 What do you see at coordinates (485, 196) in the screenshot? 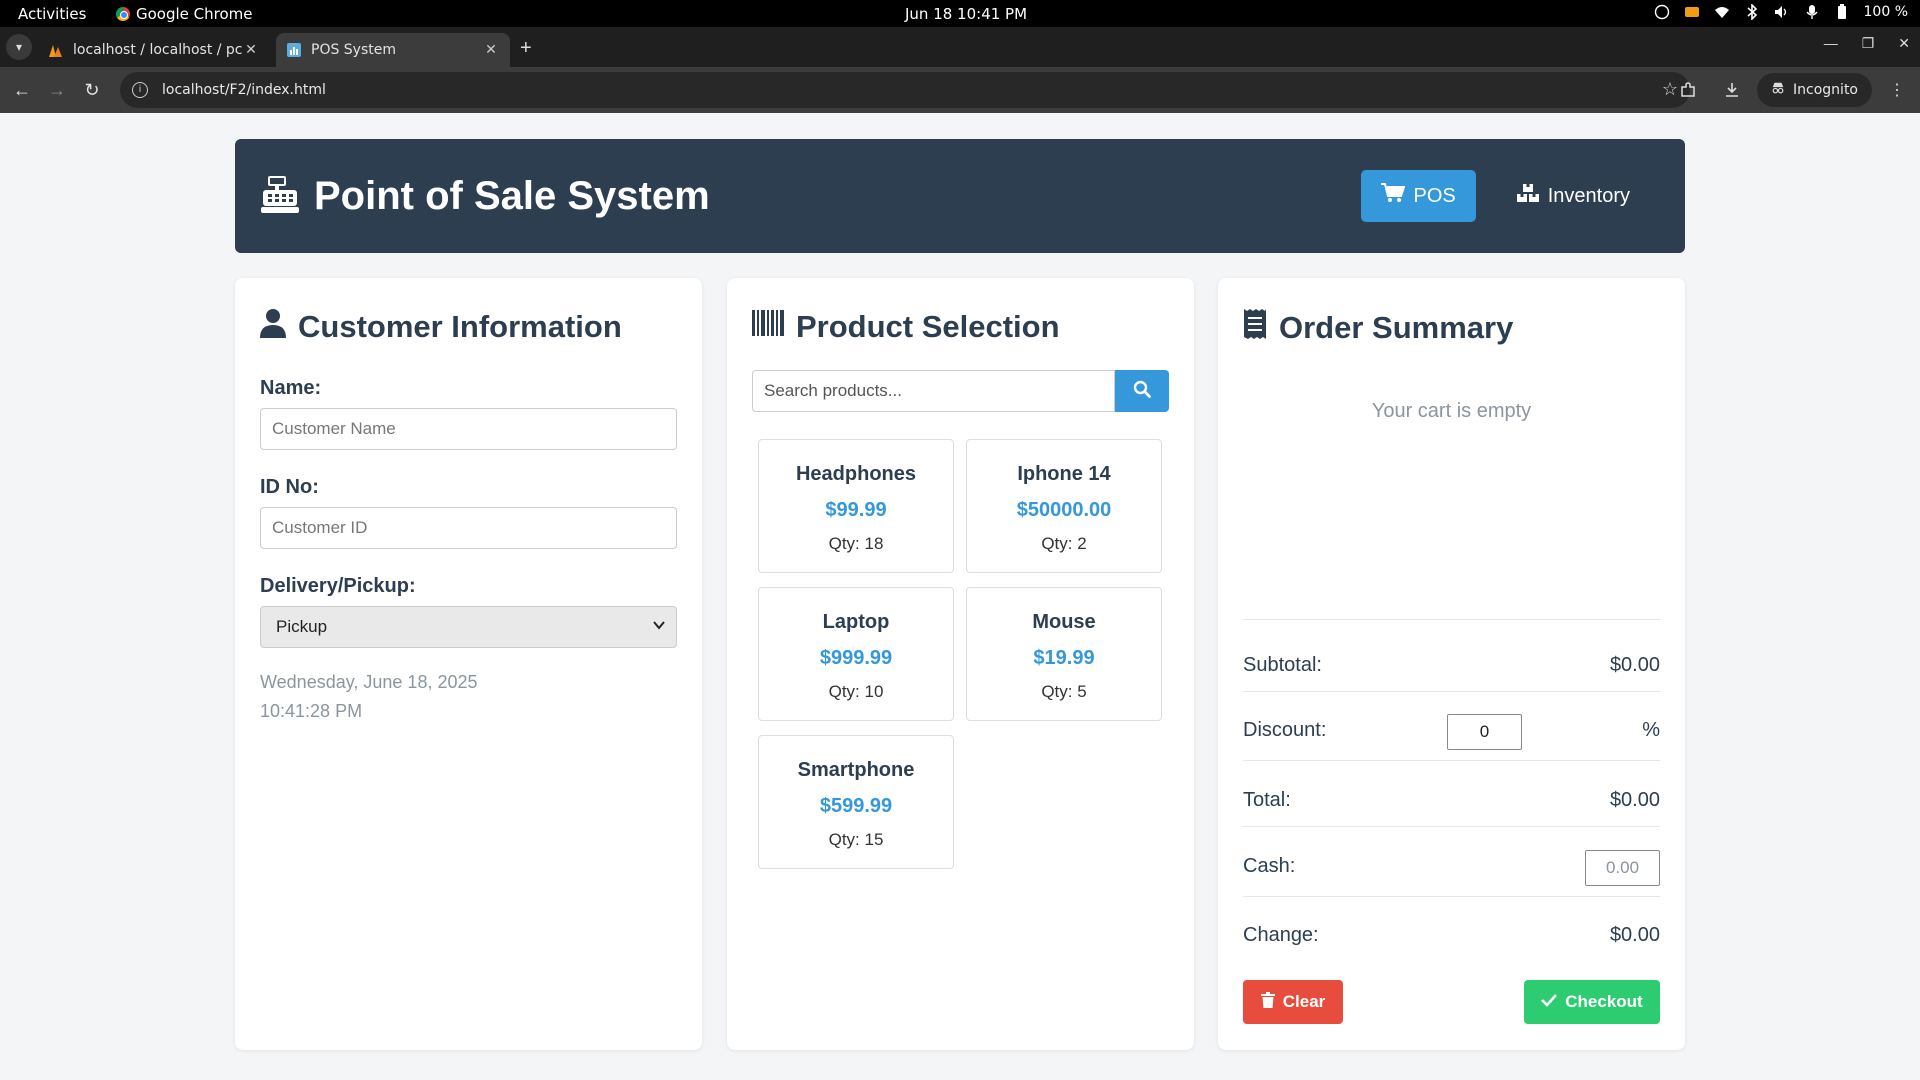
I see `app-logo: Point of Sale System` at bounding box center [485, 196].